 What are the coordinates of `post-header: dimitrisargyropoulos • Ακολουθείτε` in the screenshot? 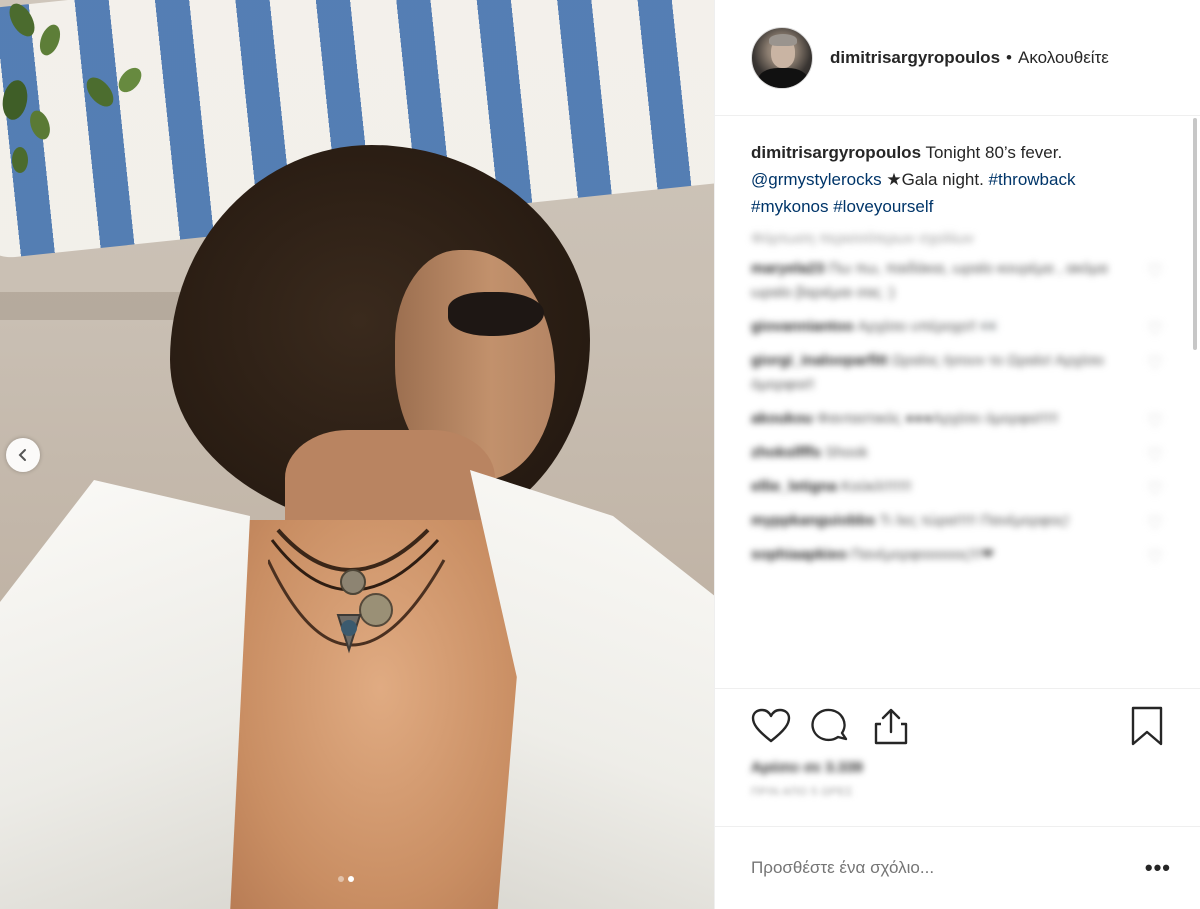 It's located at (957, 58).